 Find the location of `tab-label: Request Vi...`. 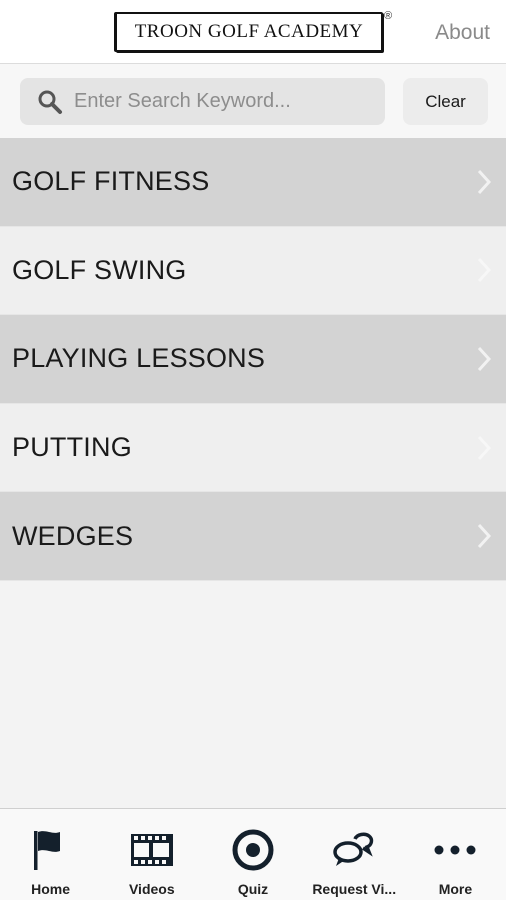

tab-label: Request Vi... is located at coordinates (354, 889).